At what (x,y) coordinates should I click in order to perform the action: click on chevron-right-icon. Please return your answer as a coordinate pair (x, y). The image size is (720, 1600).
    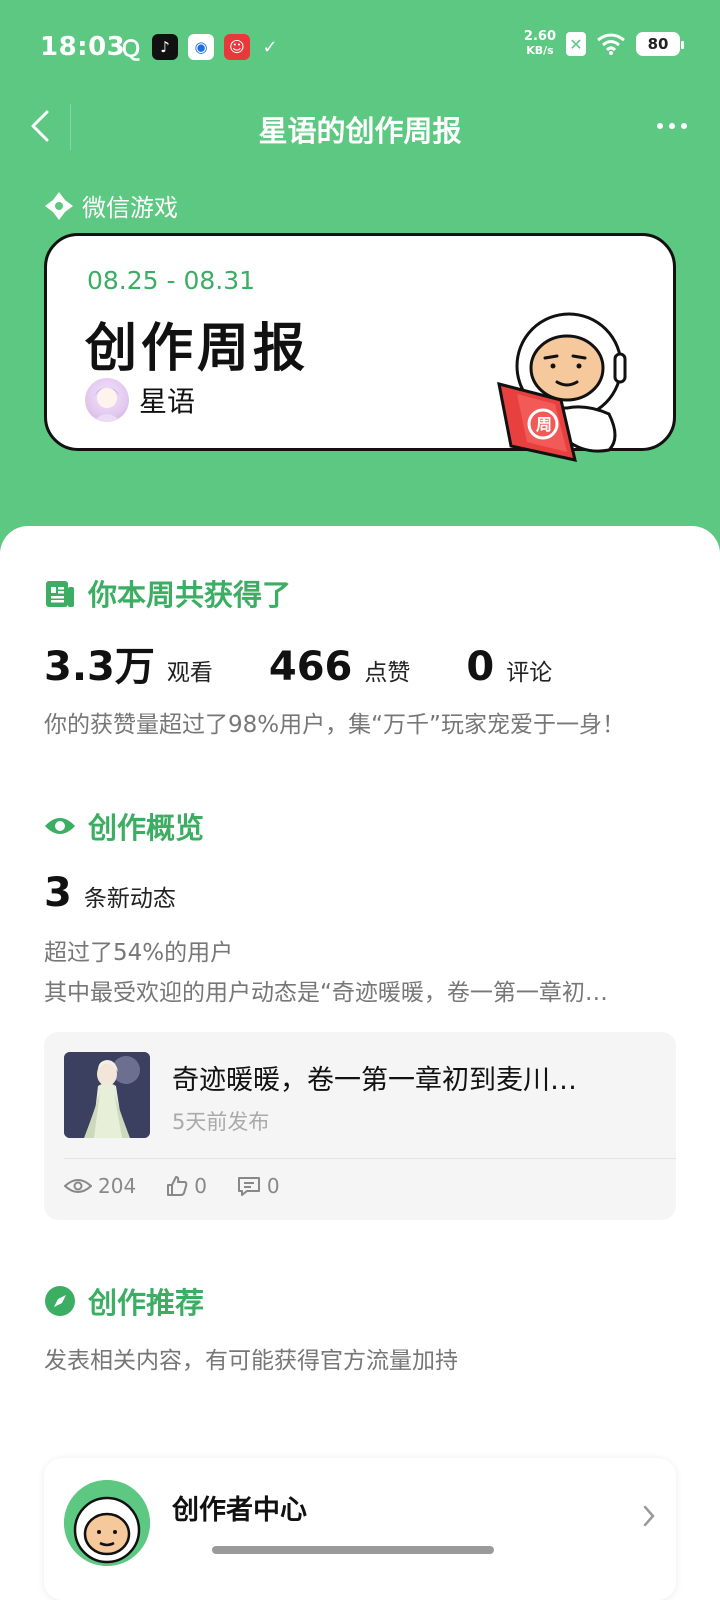
    Looking at the image, I should click on (649, 1519).